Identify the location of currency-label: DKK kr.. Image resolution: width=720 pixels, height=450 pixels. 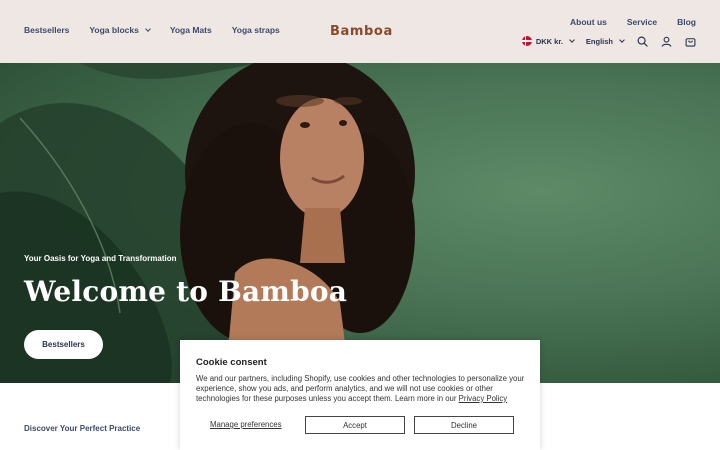
(549, 41).